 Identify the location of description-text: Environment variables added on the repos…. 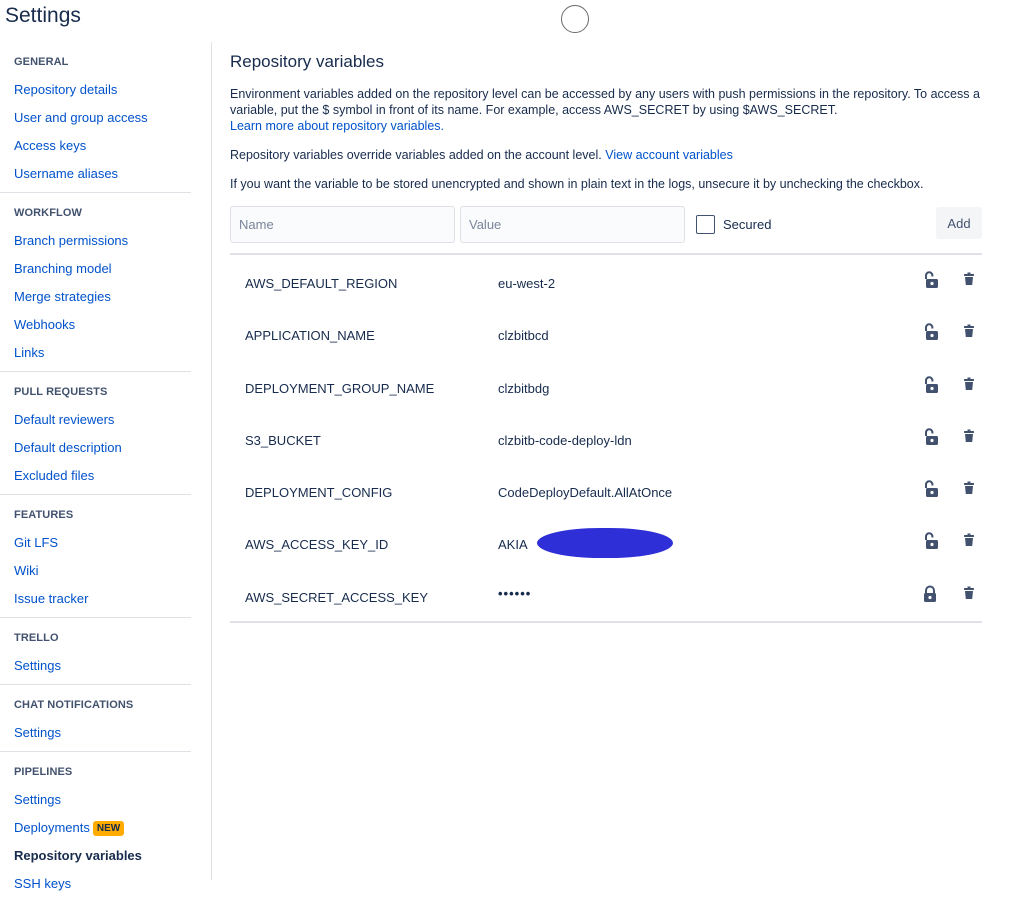
(605, 102).